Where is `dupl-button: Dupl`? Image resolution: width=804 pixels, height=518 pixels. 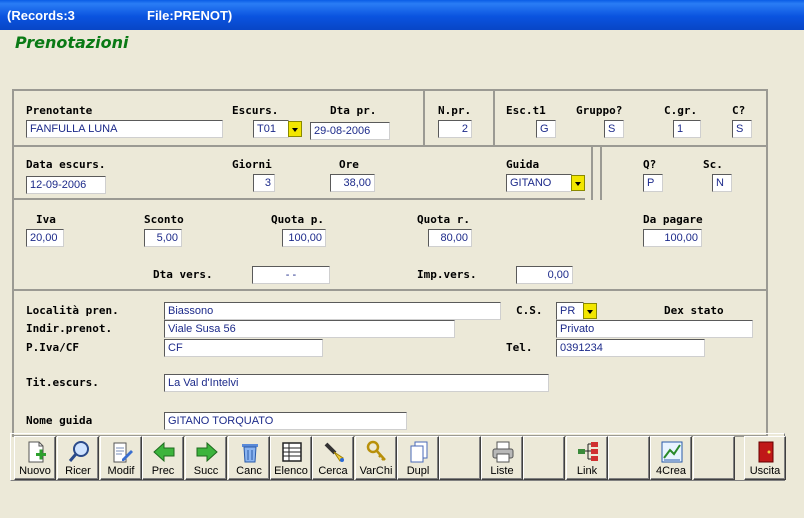 dupl-button: Dupl is located at coordinates (418, 458).